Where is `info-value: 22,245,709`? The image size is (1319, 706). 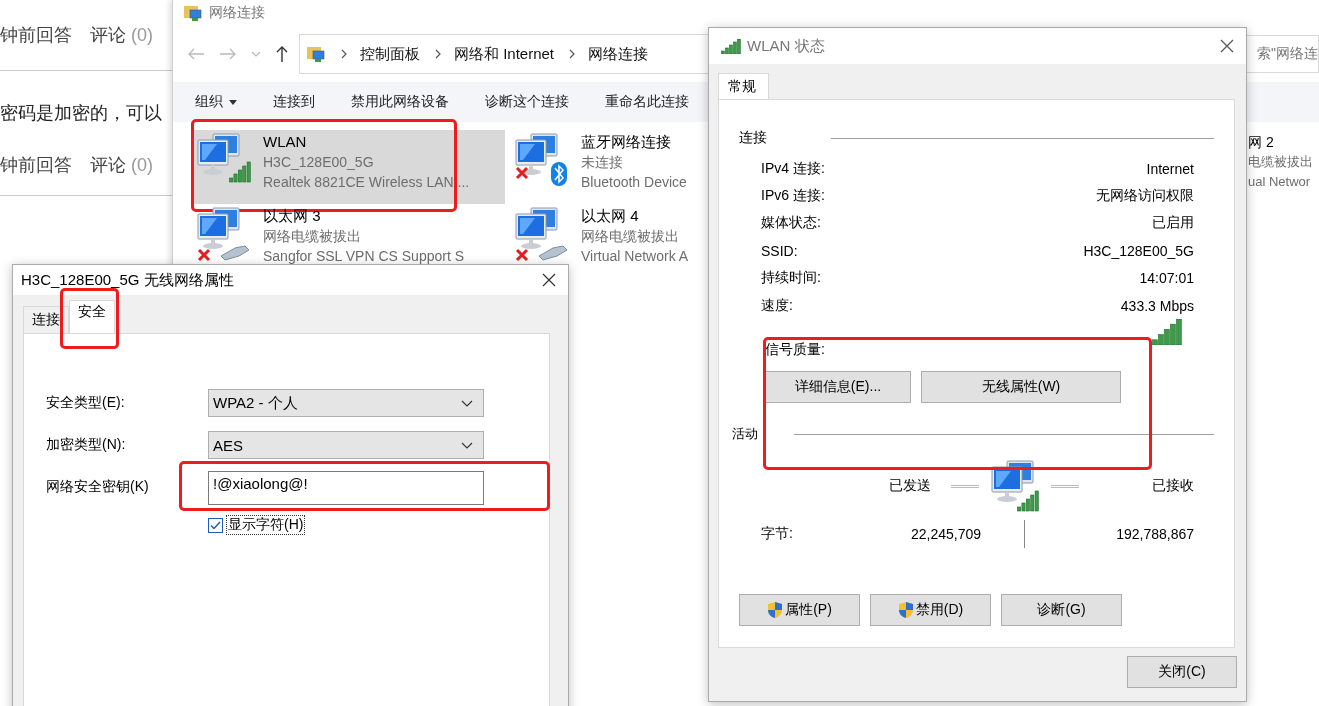
info-value: 22,245,709 is located at coordinates (945, 534).